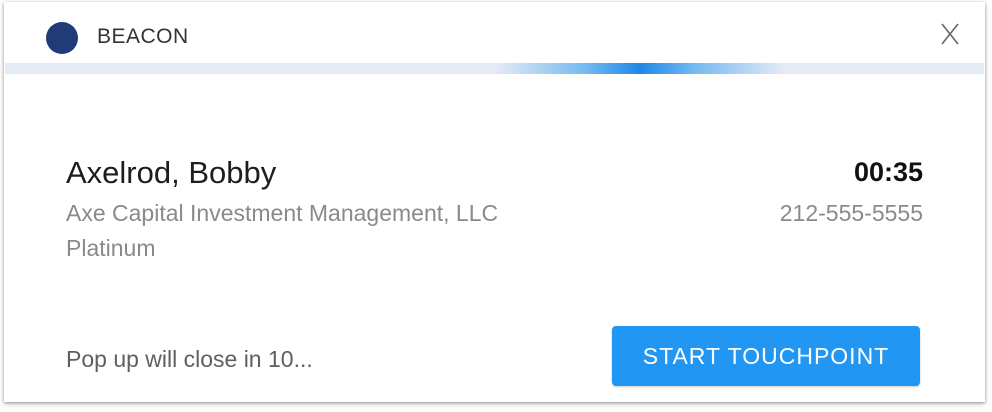 This screenshot has width=992, height=412. Describe the element at coordinates (282, 213) in the screenshot. I see `caller-company: Axe Capital Investment Management, LLC` at that location.